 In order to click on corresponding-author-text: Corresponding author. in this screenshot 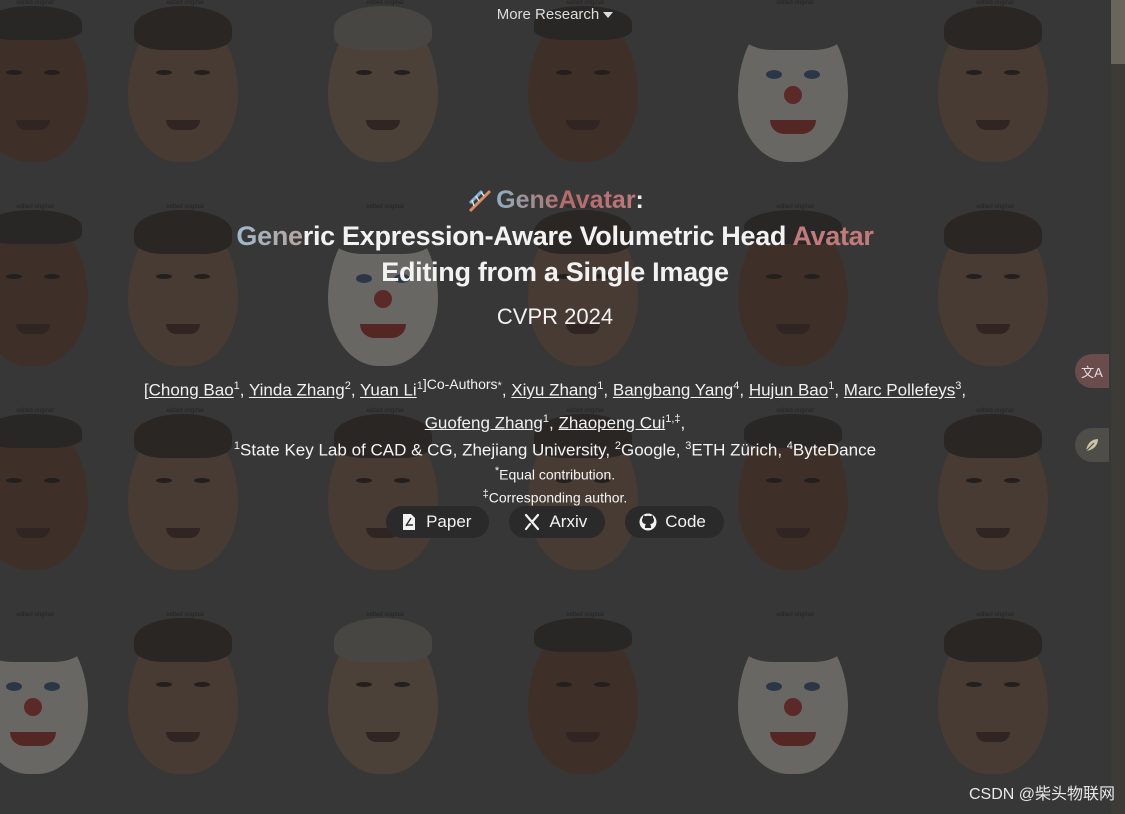, I will do `click(558, 497)`.